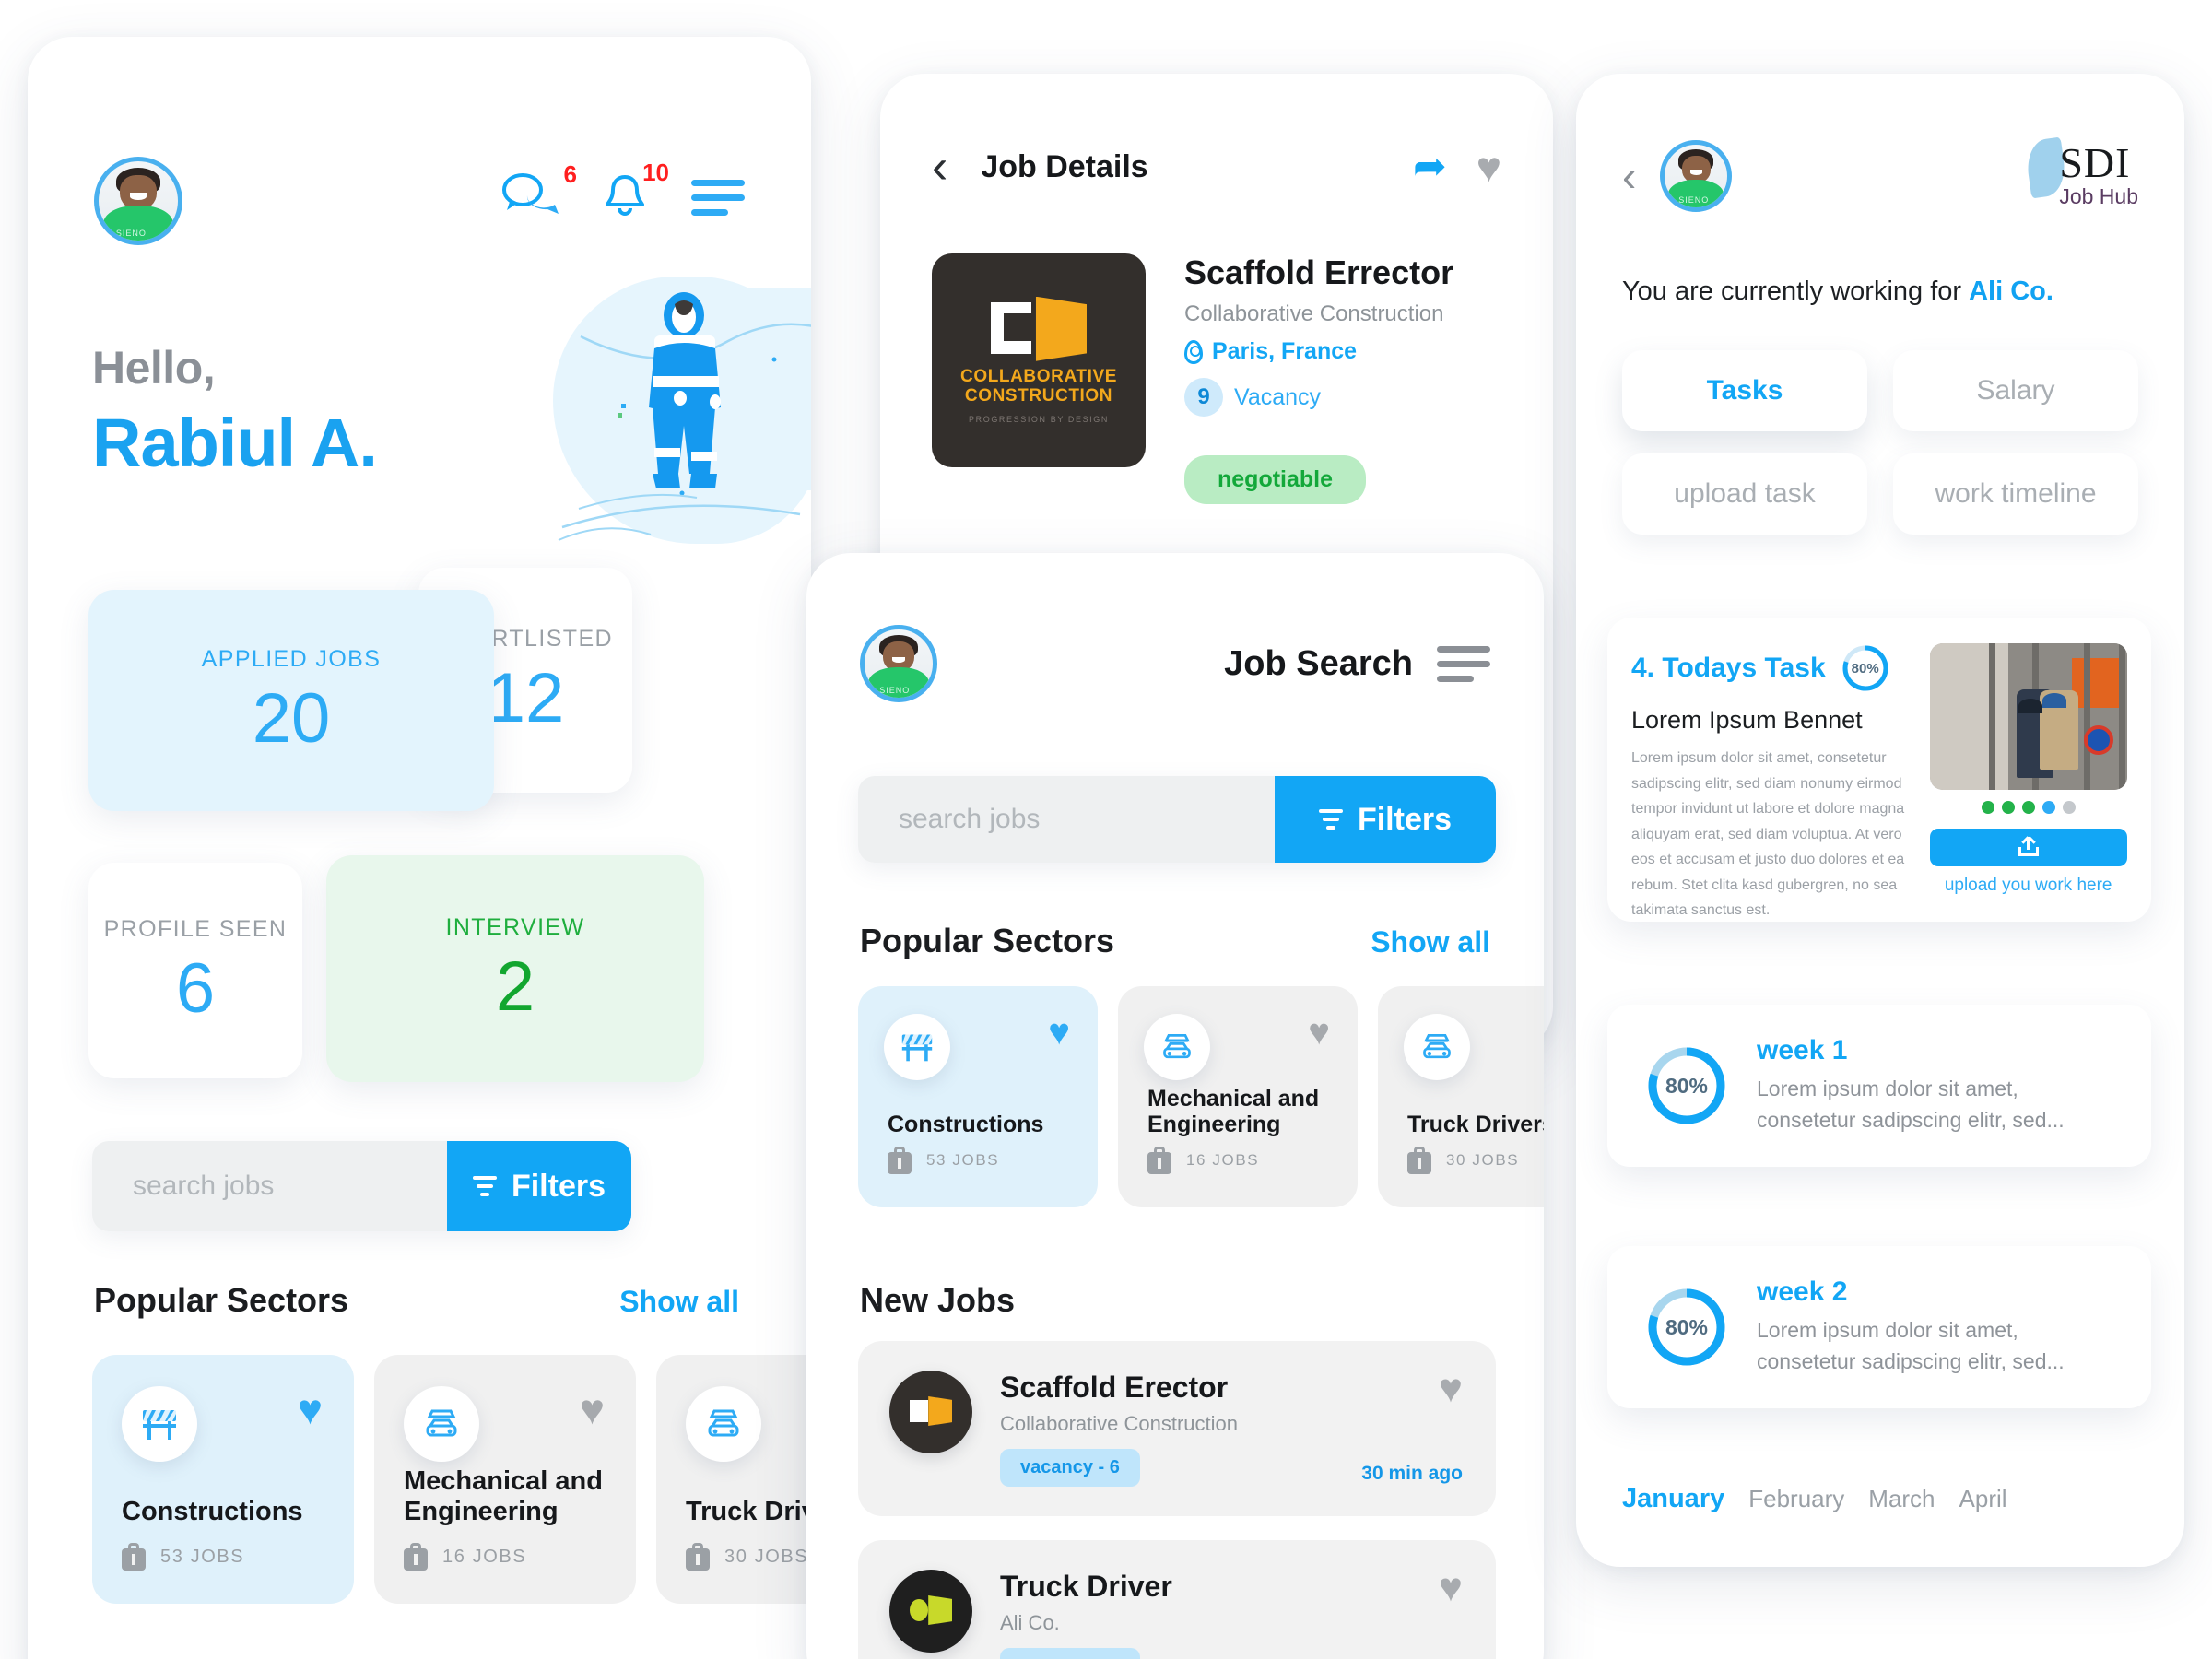 This screenshot has height=1659, width=2212. What do you see at coordinates (1223, 1160) in the screenshot?
I see `sector-job-count: 16 JOBS` at bounding box center [1223, 1160].